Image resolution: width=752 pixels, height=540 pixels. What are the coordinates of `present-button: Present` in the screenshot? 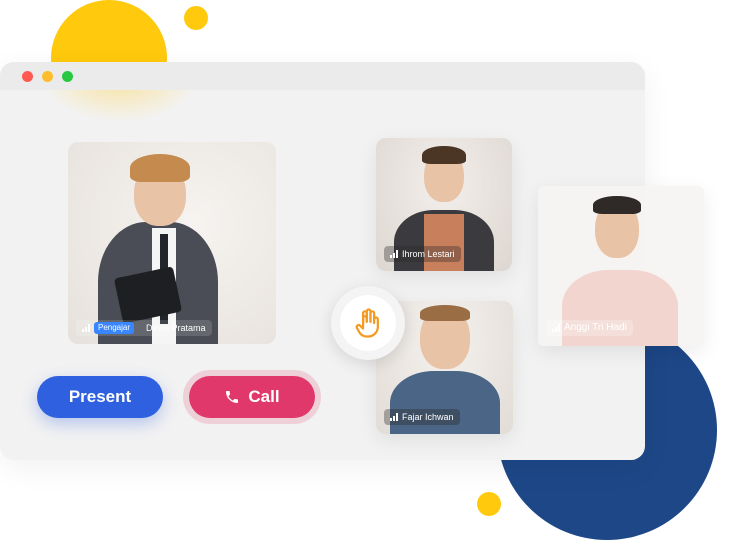 It's located at (100, 397).